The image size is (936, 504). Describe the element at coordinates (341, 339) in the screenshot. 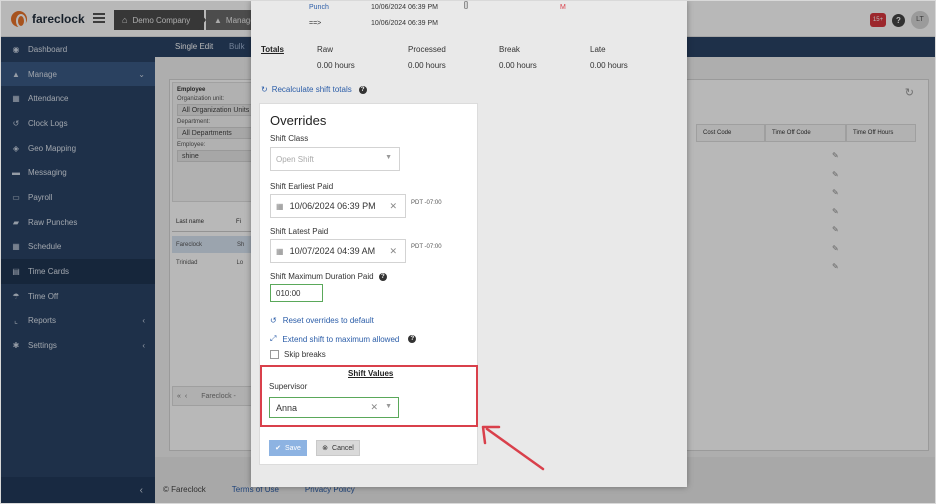

I see `extend-shift-label: Extend shift to maximum allowed` at that location.